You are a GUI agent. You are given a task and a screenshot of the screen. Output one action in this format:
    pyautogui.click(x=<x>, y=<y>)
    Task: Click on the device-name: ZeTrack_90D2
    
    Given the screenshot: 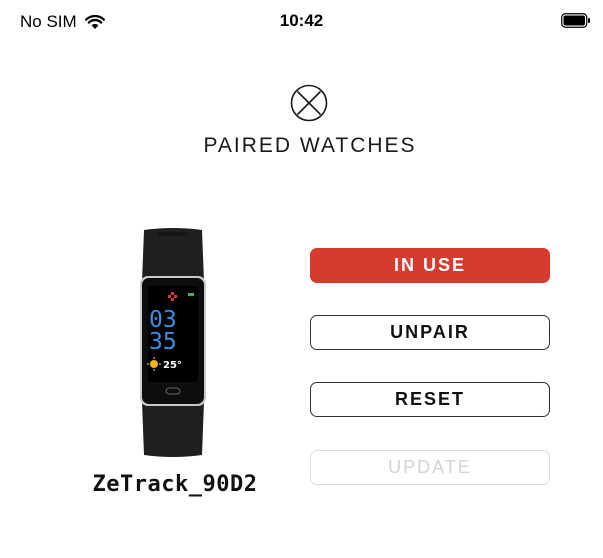 What is the action you would take?
    pyautogui.click(x=175, y=484)
    